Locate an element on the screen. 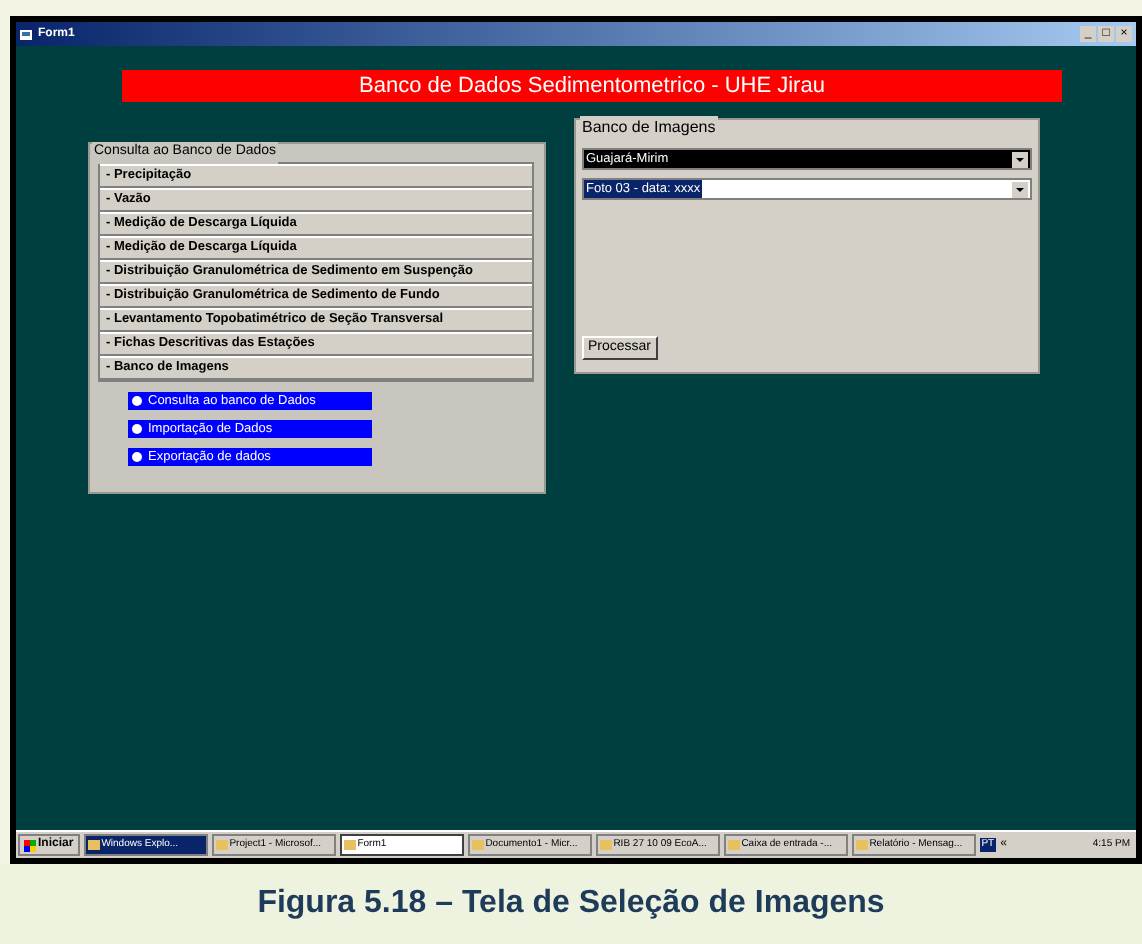 This screenshot has width=1142, height=944. panel-legend: Banco de Imagens is located at coordinates (649, 128).